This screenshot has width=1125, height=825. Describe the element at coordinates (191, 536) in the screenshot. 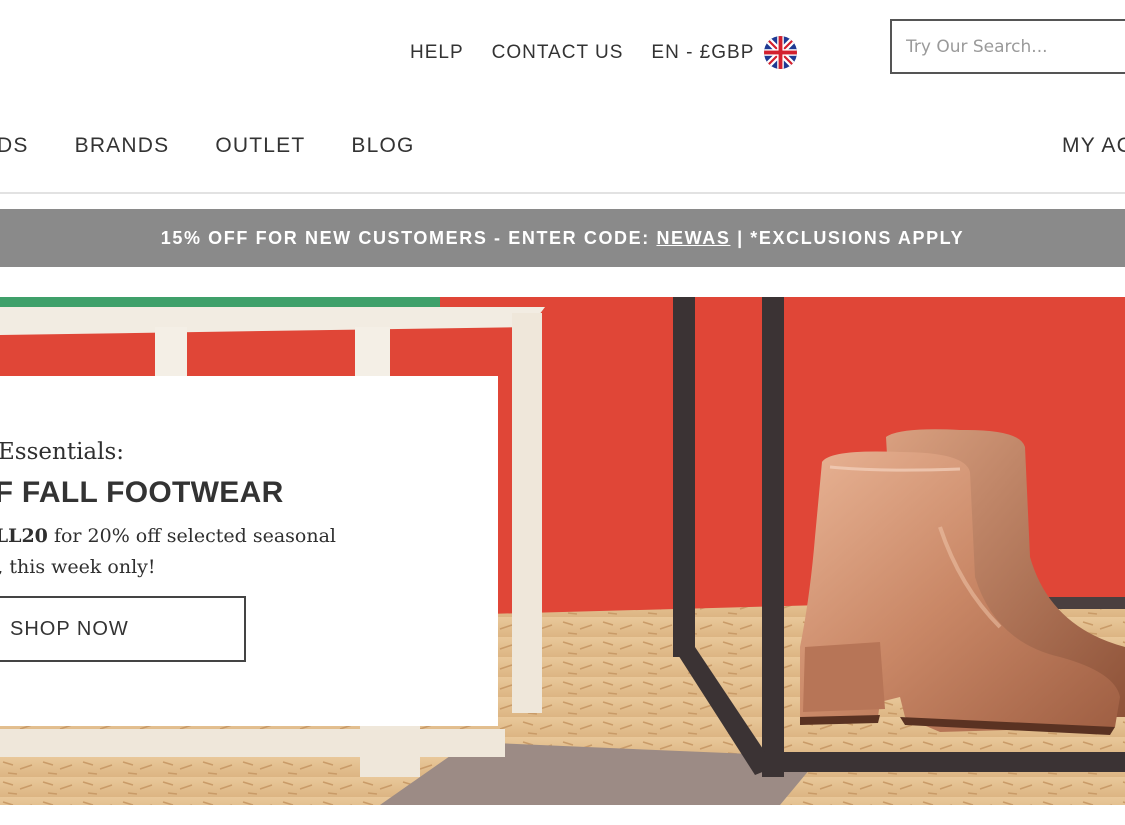

I see `hero-desc-line-1-text: for 20% off selected seasonal` at that location.